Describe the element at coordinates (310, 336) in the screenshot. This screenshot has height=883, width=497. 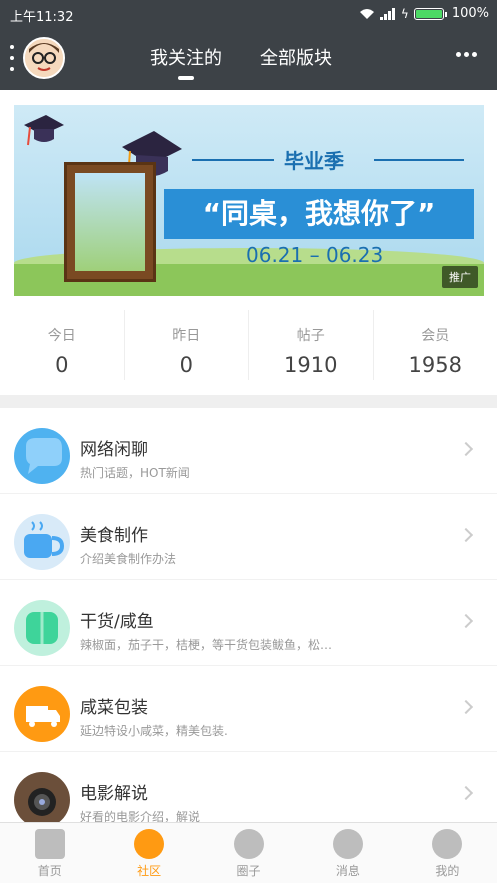
I see `stat-label: 帖子` at that location.